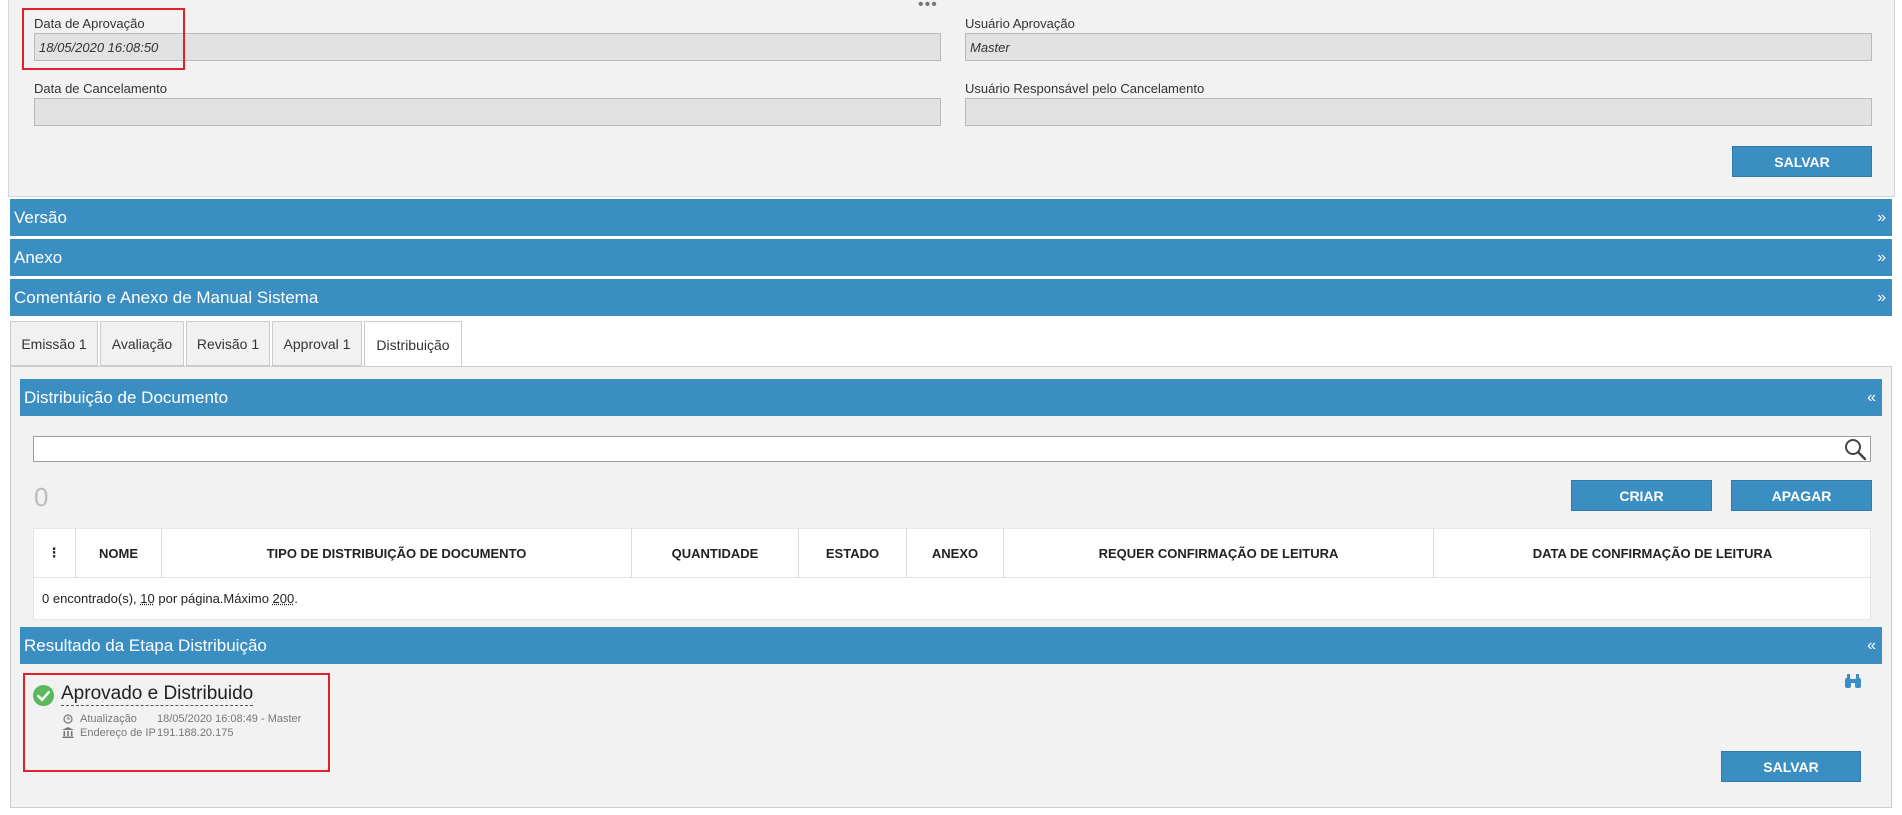 Image resolution: width=1902 pixels, height=815 pixels. Describe the element at coordinates (1020, 23) in the screenshot. I see `approval-user-label: Usuário Aprovação` at that location.